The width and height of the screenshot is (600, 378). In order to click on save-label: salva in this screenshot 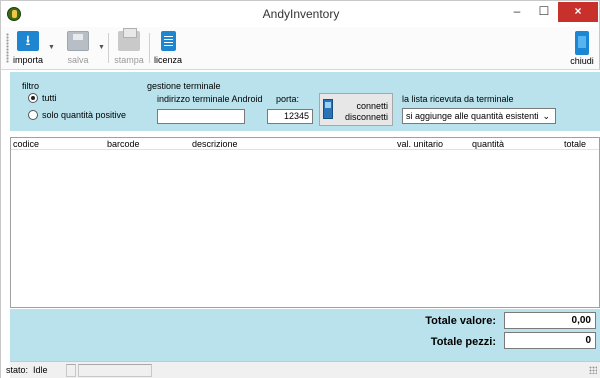, I will do `click(78, 60)`.